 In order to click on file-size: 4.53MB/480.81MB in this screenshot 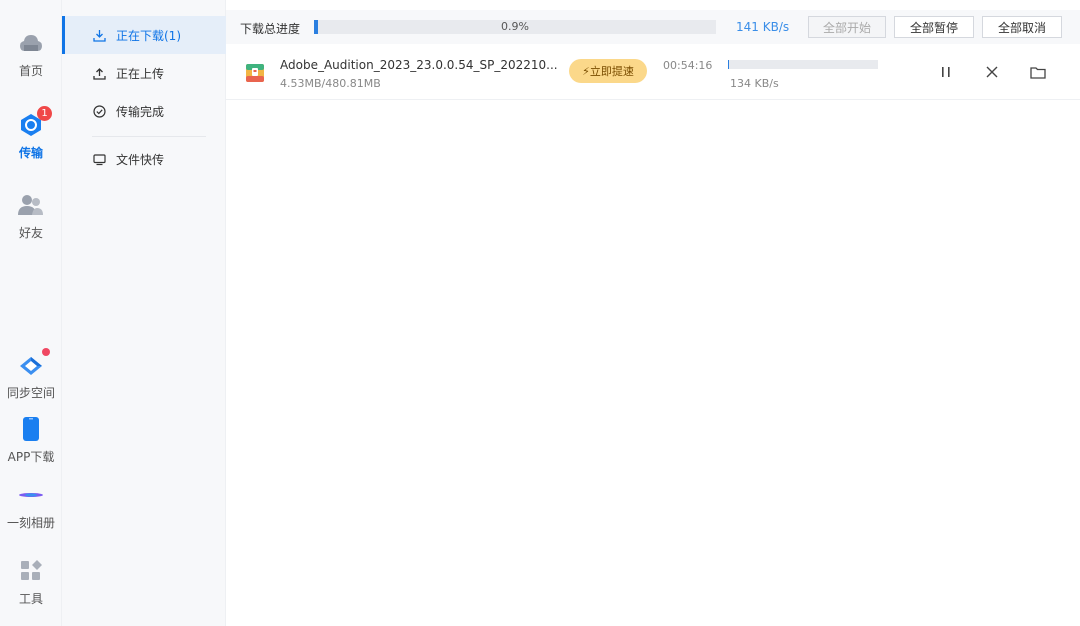, I will do `click(330, 83)`.